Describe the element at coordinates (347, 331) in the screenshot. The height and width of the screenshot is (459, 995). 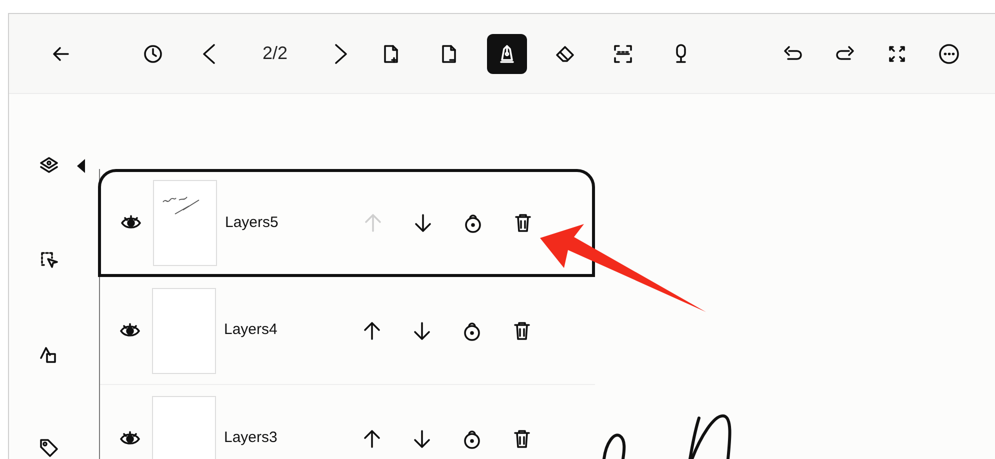
I see `layer-row: Layers4` at that location.